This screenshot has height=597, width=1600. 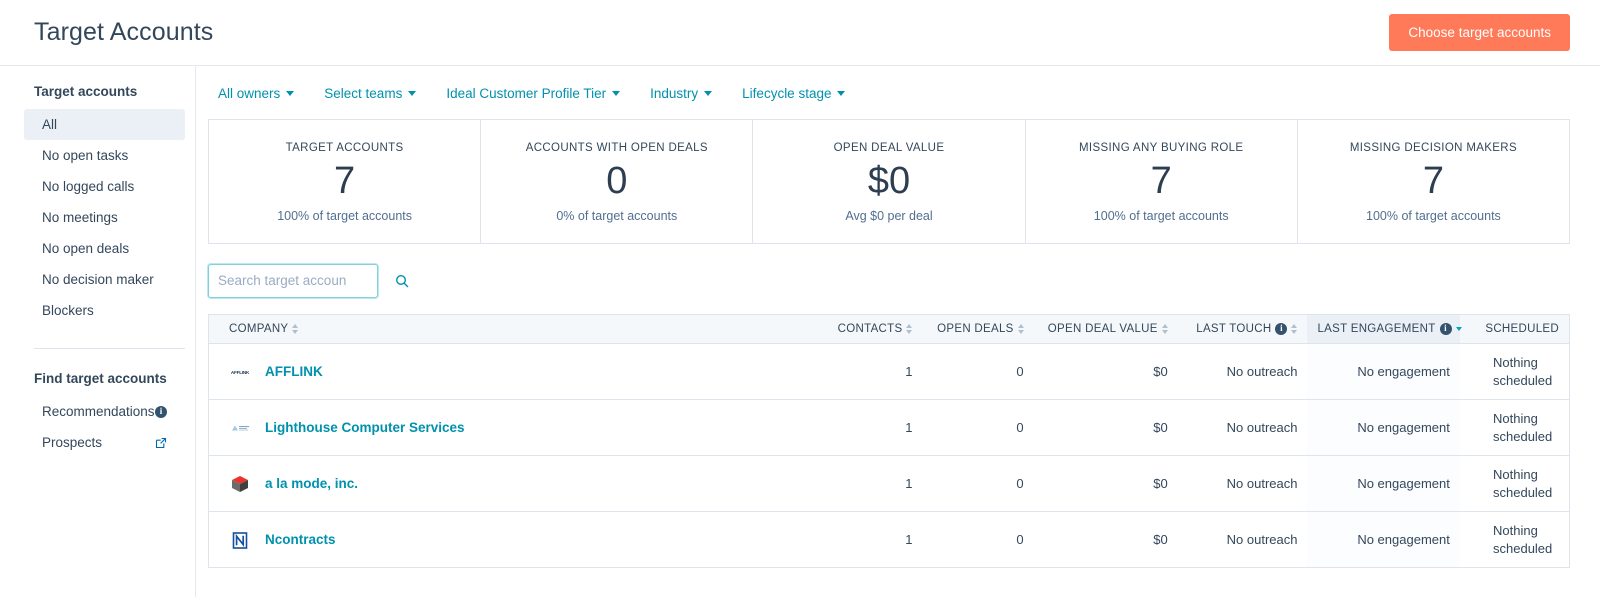 What do you see at coordinates (1458, 328) in the screenshot?
I see `sort-descending-icon` at bounding box center [1458, 328].